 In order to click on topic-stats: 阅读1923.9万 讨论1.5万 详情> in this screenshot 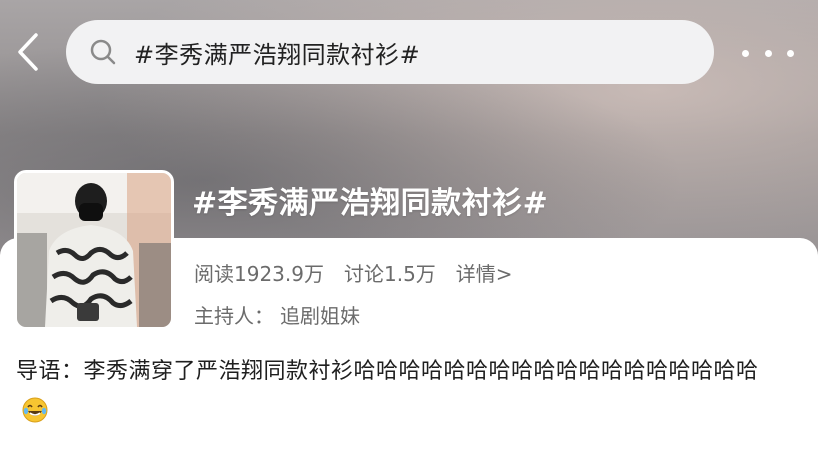, I will do `click(353, 272)`.